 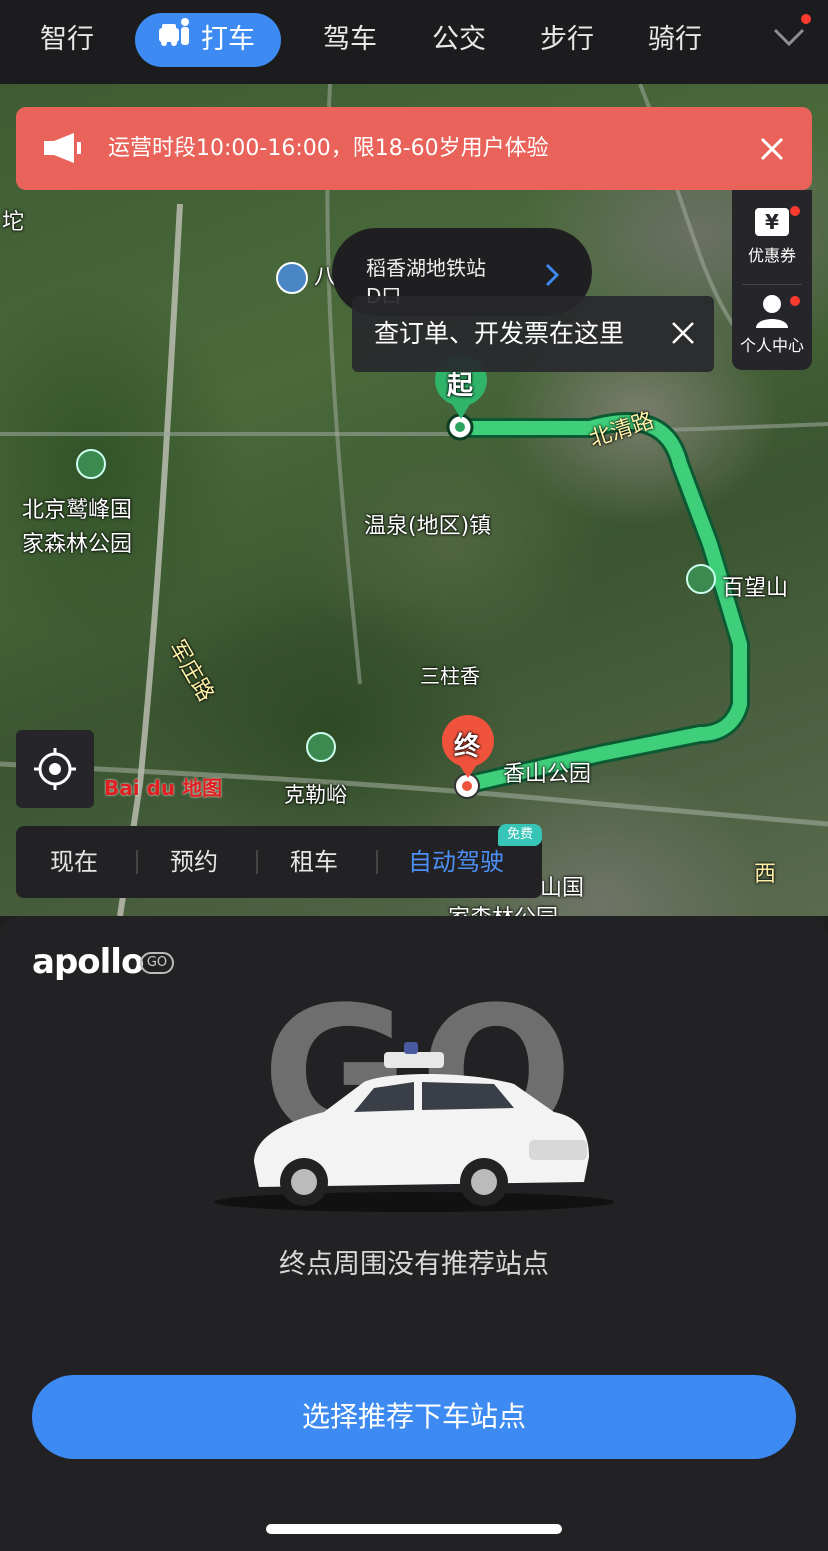 What do you see at coordinates (414, 1127) in the screenshot?
I see `robotaxi-car-image` at bounding box center [414, 1127].